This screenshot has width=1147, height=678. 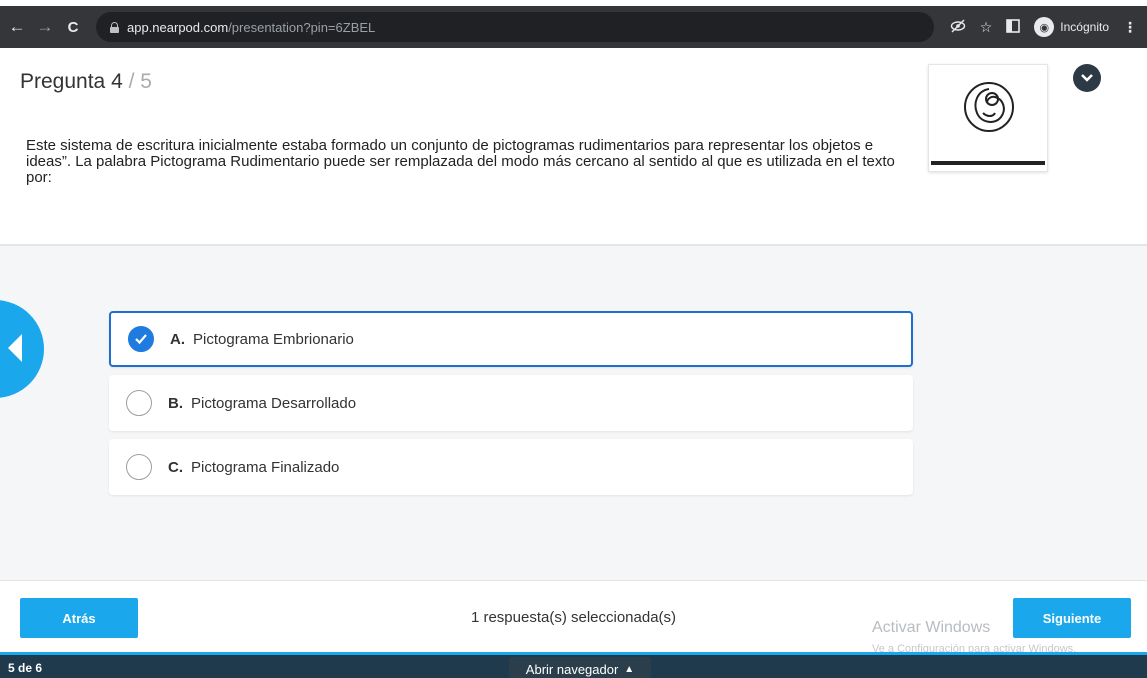 I want to click on incognito-icon: ◉, so click(x=1044, y=27).